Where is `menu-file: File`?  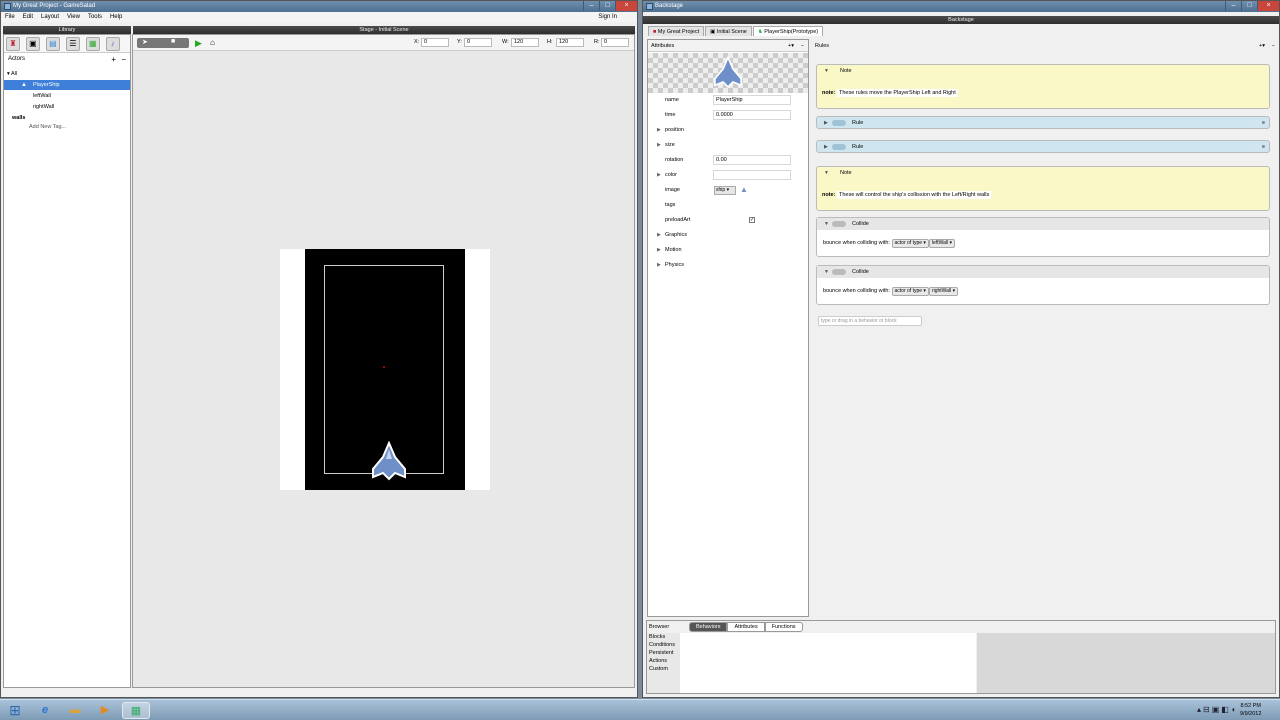 menu-file: File is located at coordinates (10, 17).